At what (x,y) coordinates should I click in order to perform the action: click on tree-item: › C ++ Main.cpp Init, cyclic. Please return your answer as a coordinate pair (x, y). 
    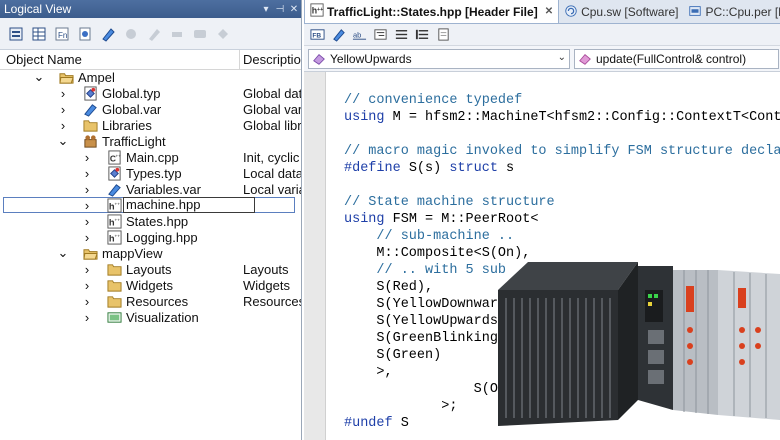
    Looking at the image, I should click on (150, 157).